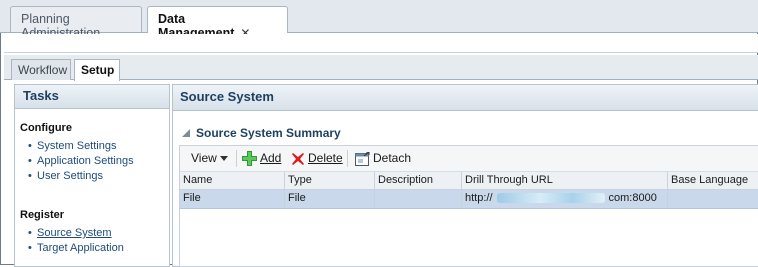 This screenshot has height=267, width=758. Describe the element at coordinates (325, 158) in the screenshot. I see `delete-label: Delete` at that location.